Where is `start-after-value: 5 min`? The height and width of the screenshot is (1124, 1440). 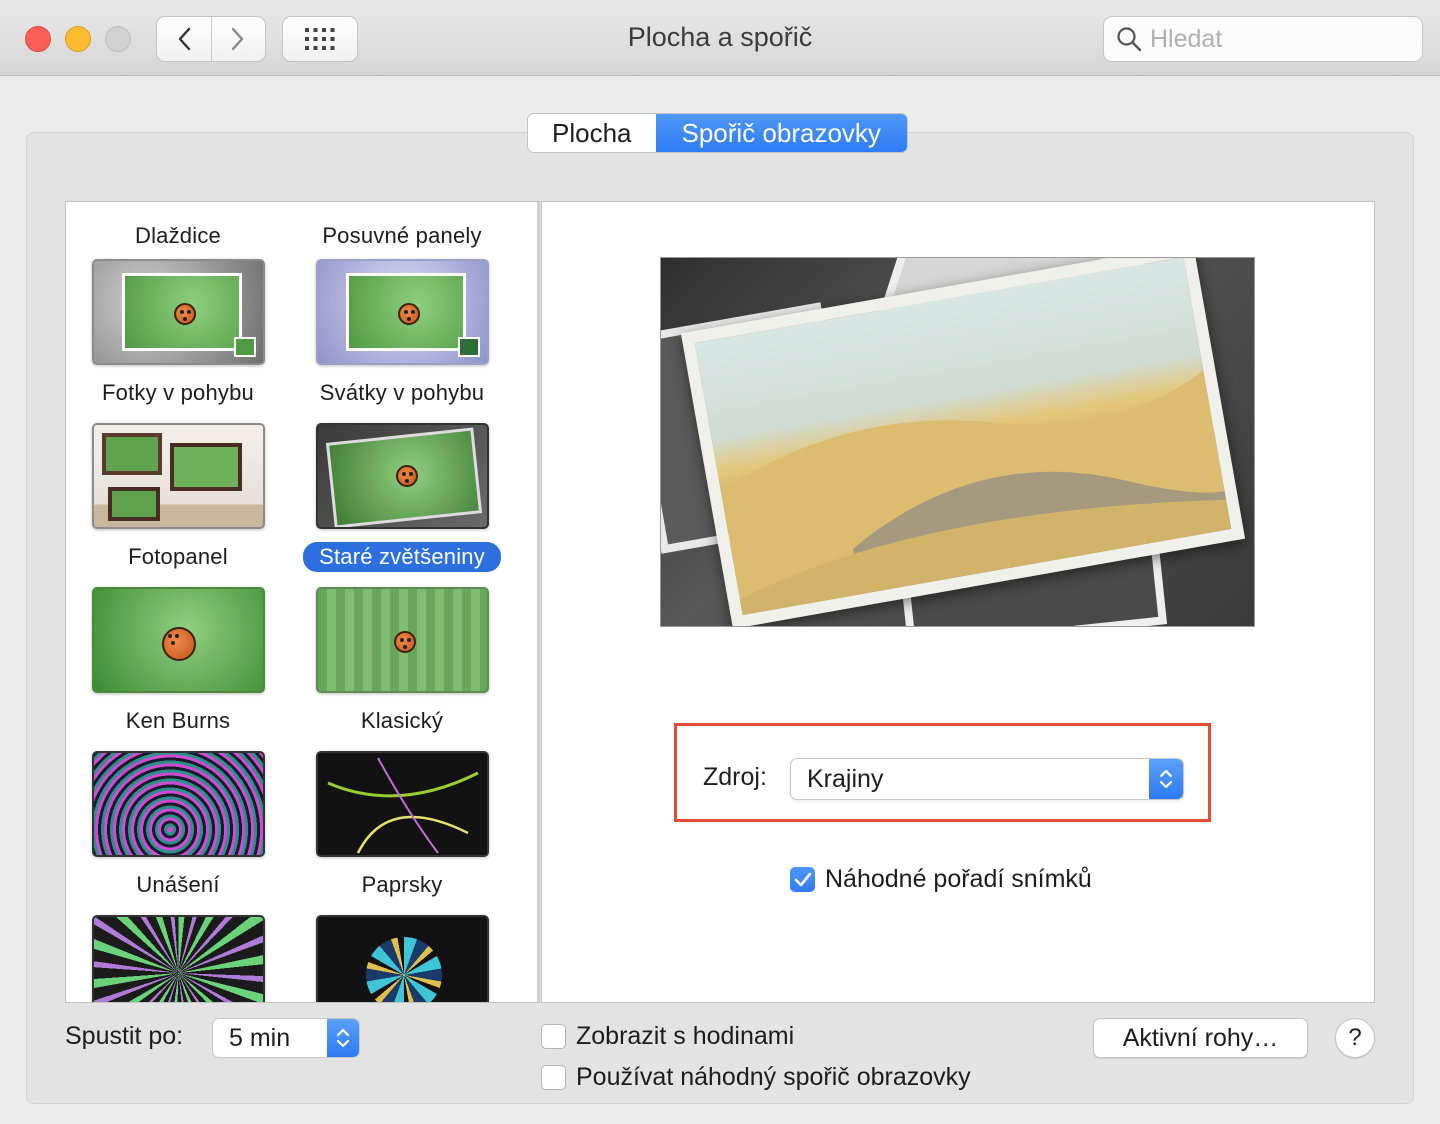
start-after-value: 5 min is located at coordinates (260, 1038).